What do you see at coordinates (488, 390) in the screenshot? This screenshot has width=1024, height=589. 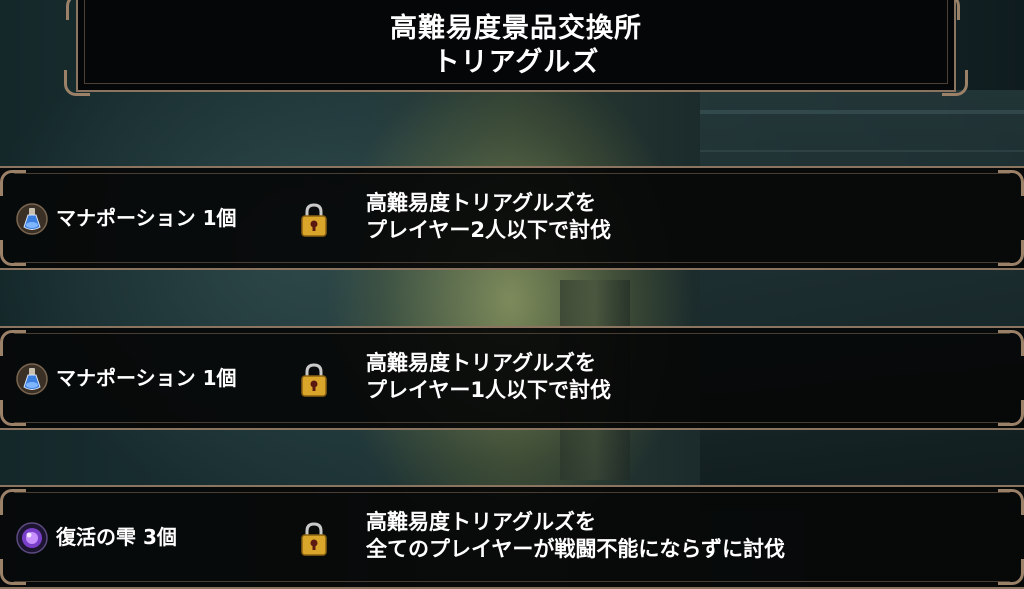 I see `condition-line-2: プレイヤー1人以下で討伐` at bounding box center [488, 390].